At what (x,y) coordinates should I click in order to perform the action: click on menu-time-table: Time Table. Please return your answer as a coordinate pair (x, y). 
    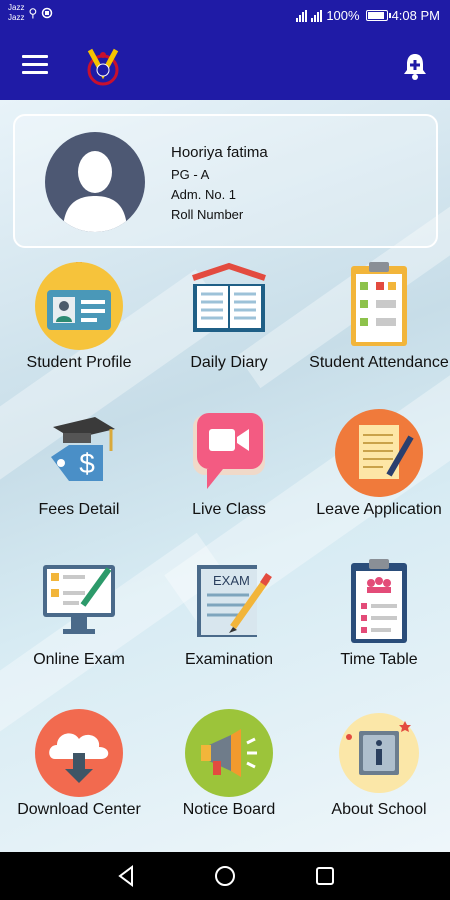
    Looking at the image, I should click on (377, 613).